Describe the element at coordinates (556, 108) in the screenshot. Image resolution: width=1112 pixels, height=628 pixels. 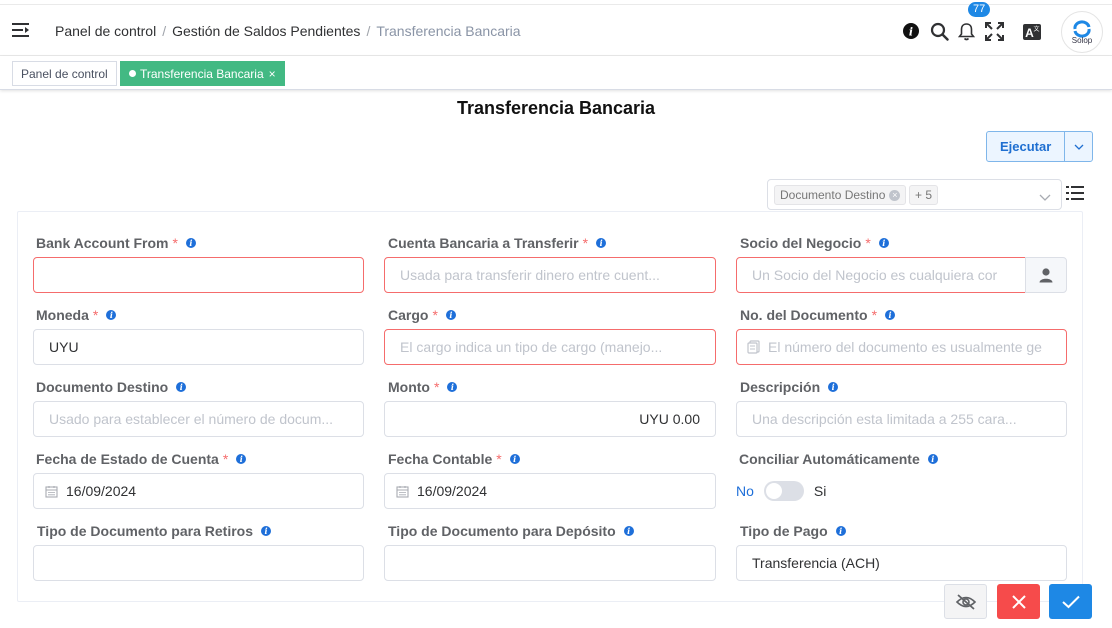
I see `page-title: Transferencia Bancaria` at that location.